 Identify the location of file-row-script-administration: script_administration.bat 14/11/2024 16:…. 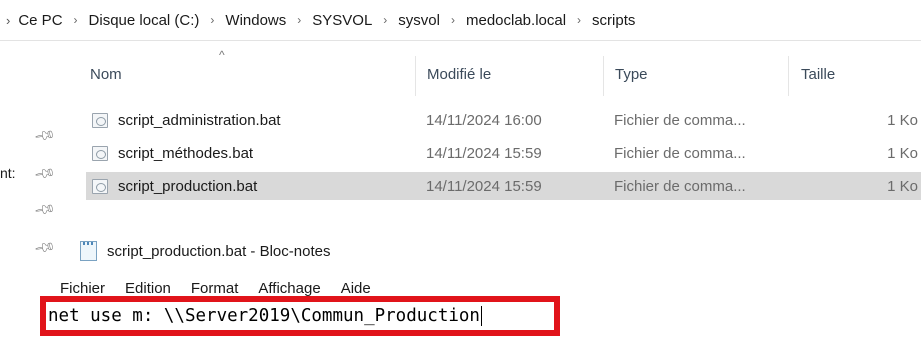
(503, 120).